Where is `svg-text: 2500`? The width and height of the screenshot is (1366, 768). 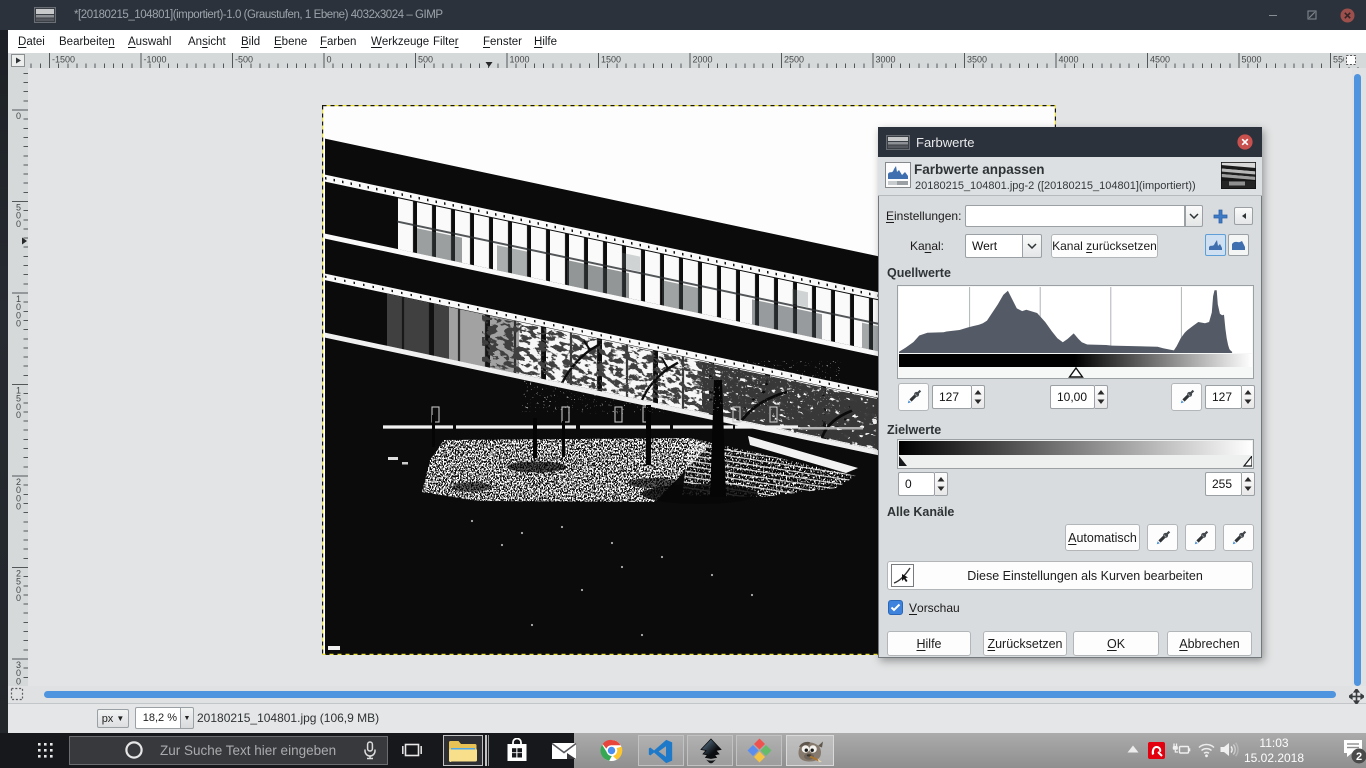 svg-text: 2500 is located at coordinates (794, 60).